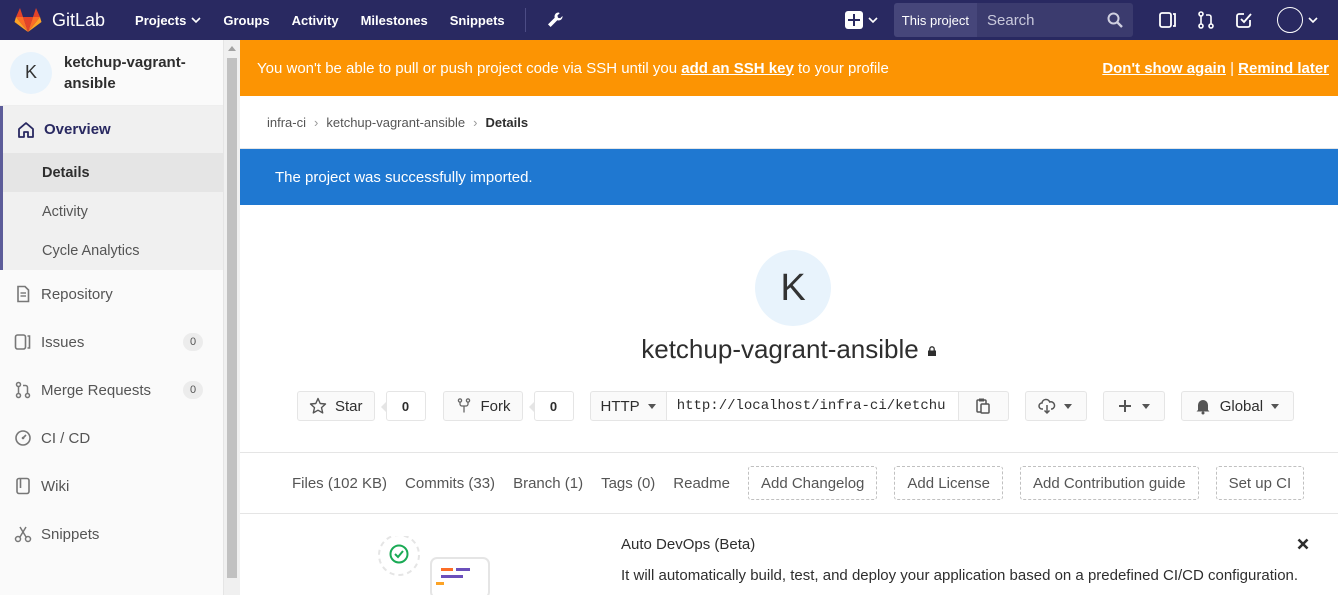  I want to click on clone-protocol-dropdown: HTTP, so click(628, 406).